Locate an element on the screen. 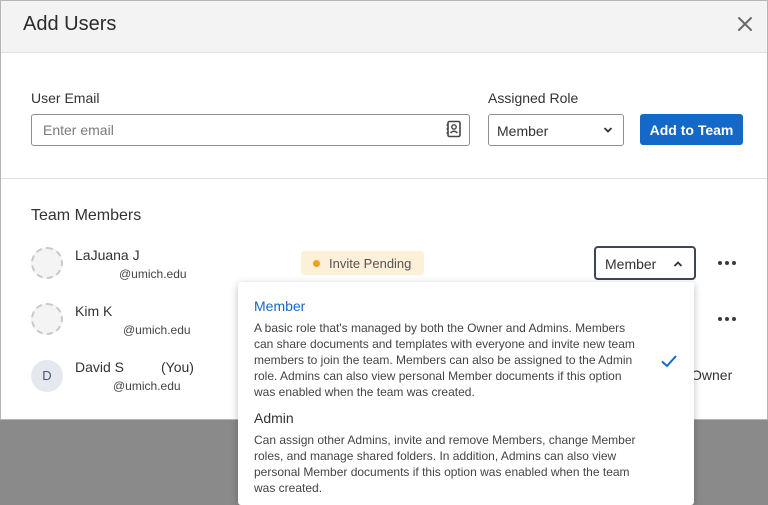  role-option-title: Admin is located at coordinates (274, 418).